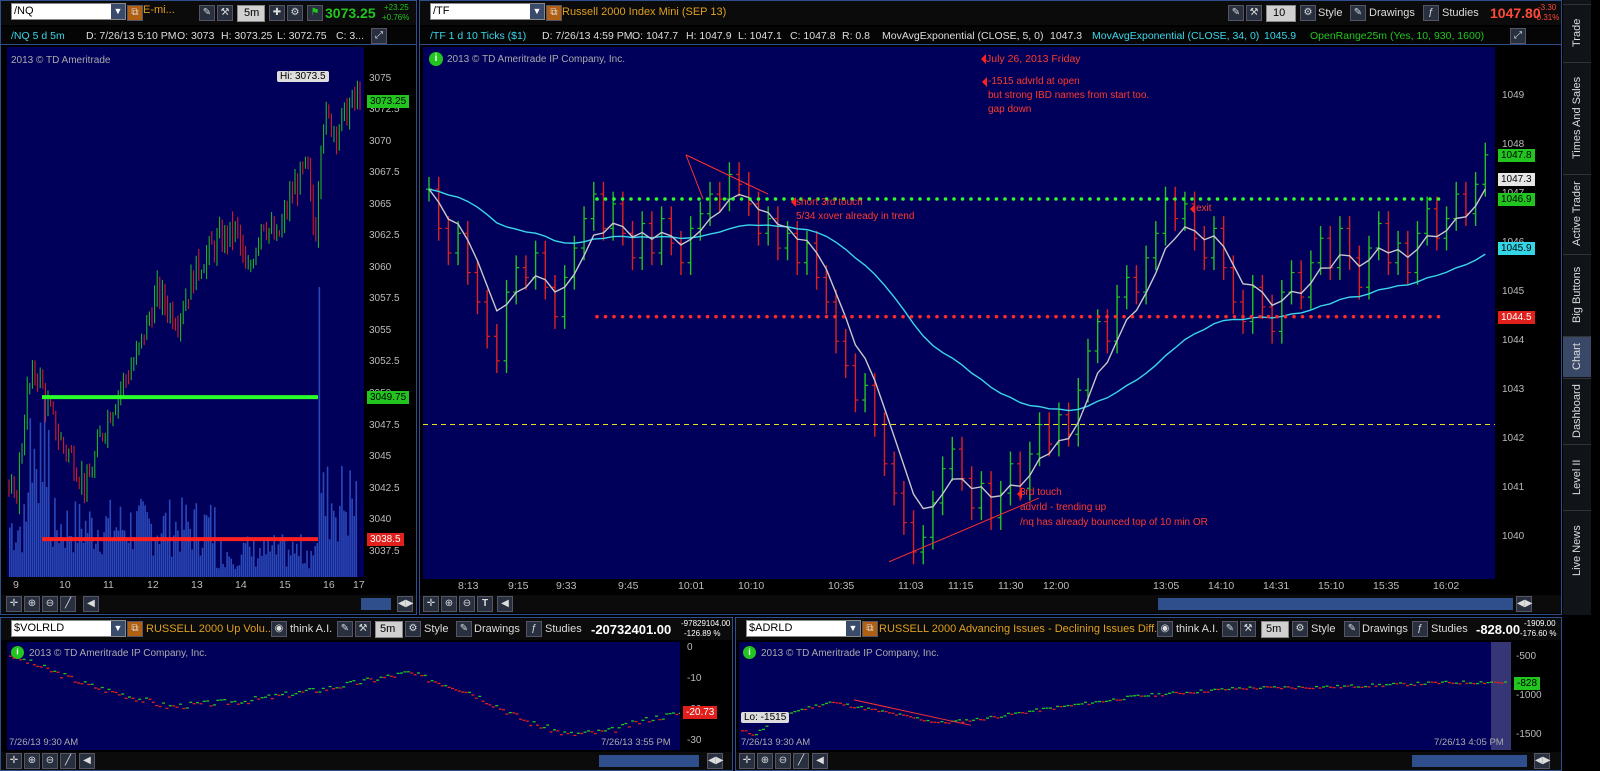  Describe the element at coordinates (1577, 294) in the screenshot. I see `side-tab-big-buttons: Big Buttons` at that location.